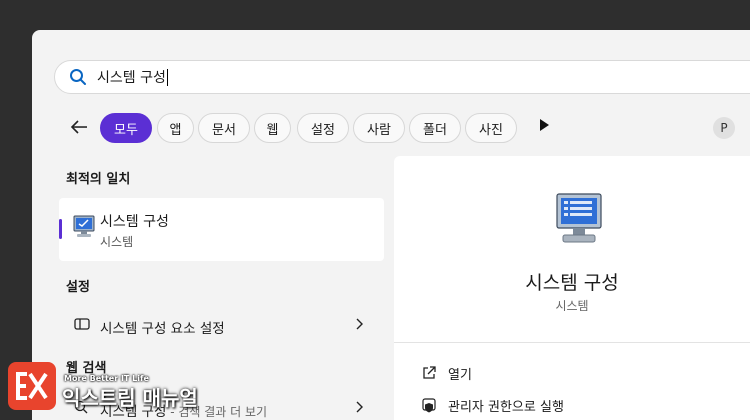  Describe the element at coordinates (724, 128) in the screenshot. I see `profile-avatar: P` at that location.